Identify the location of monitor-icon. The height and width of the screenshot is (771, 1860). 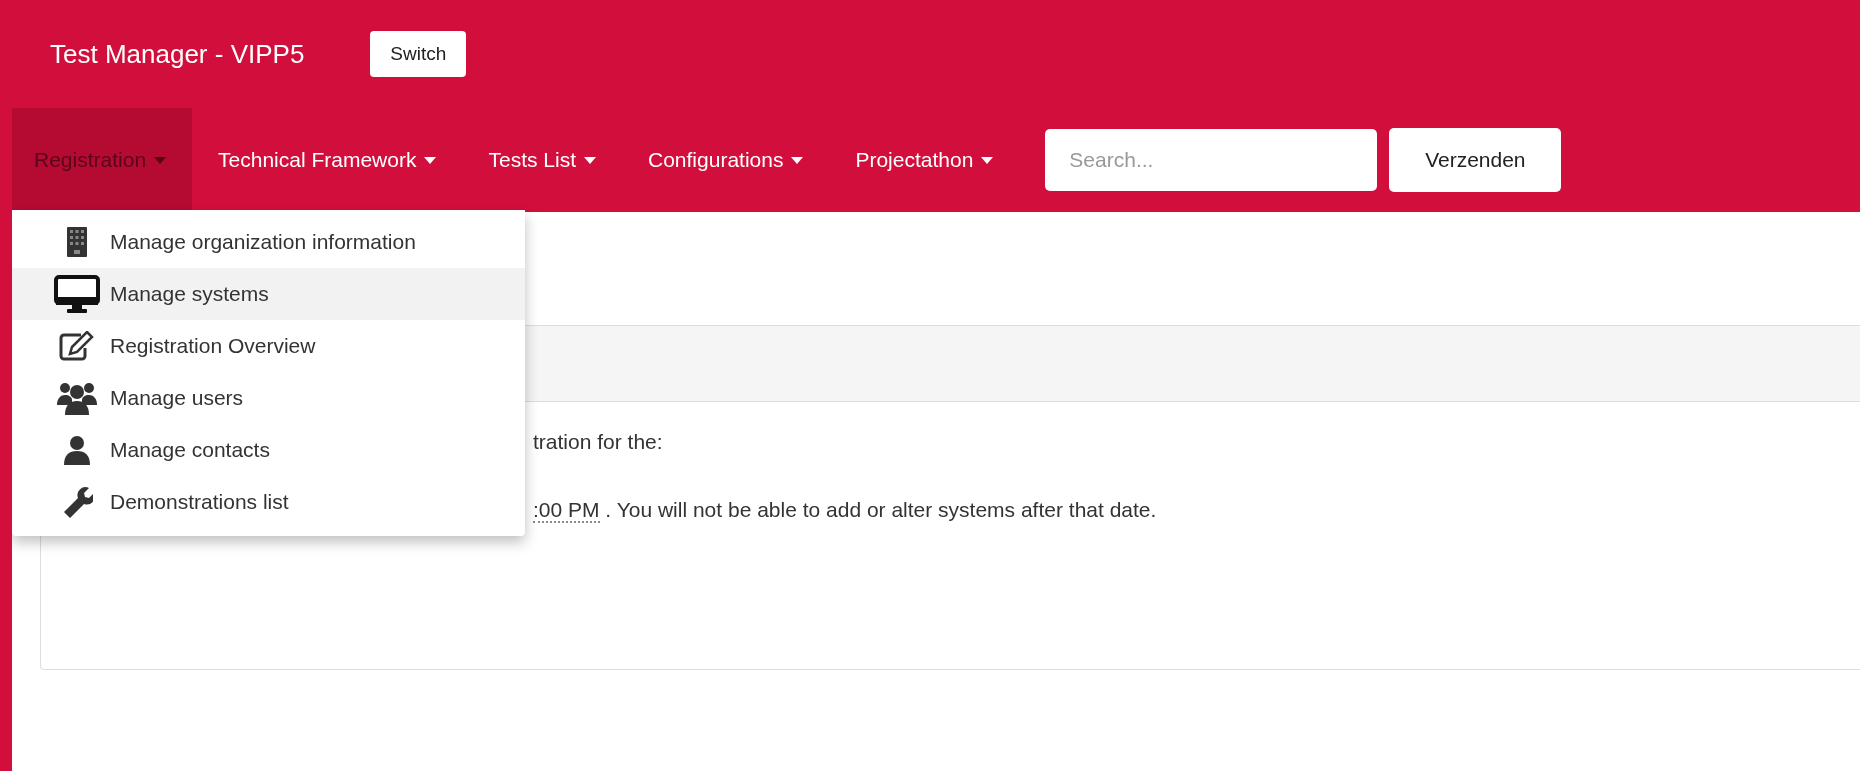
(77, 294).